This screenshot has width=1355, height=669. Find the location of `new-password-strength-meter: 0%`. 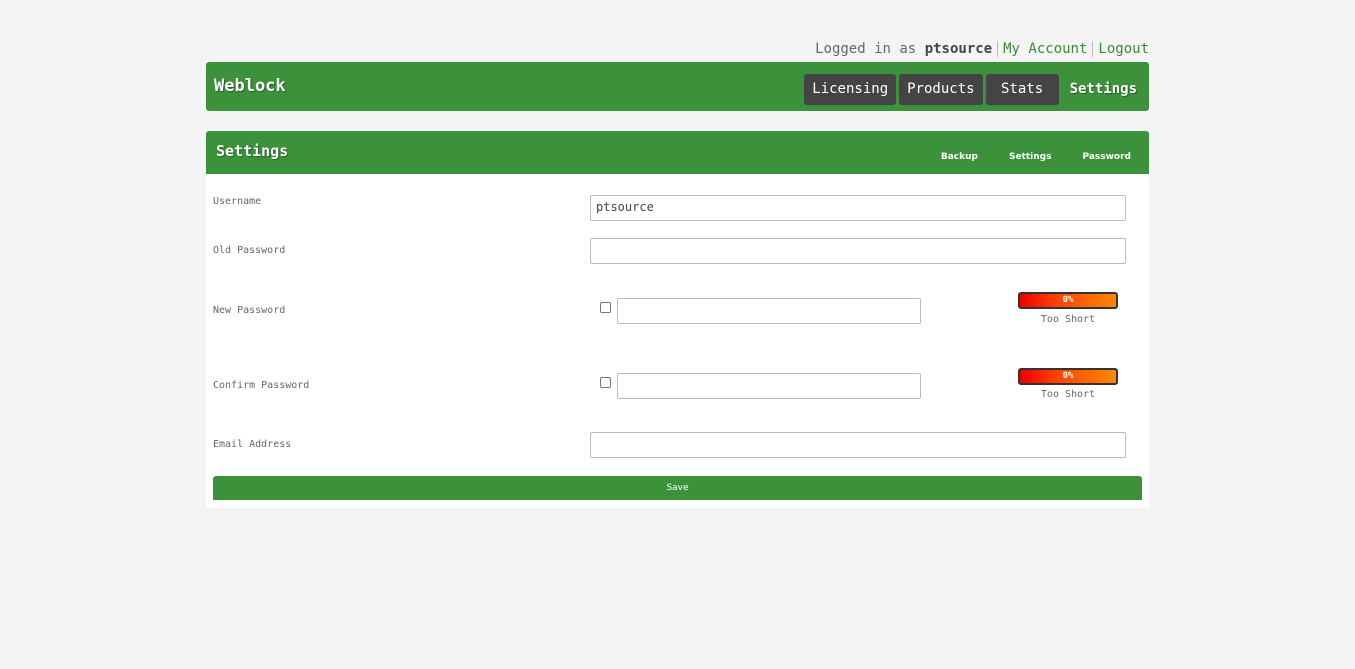

new-password-strength-meter: 0% is located at coordinates (1068, 300).